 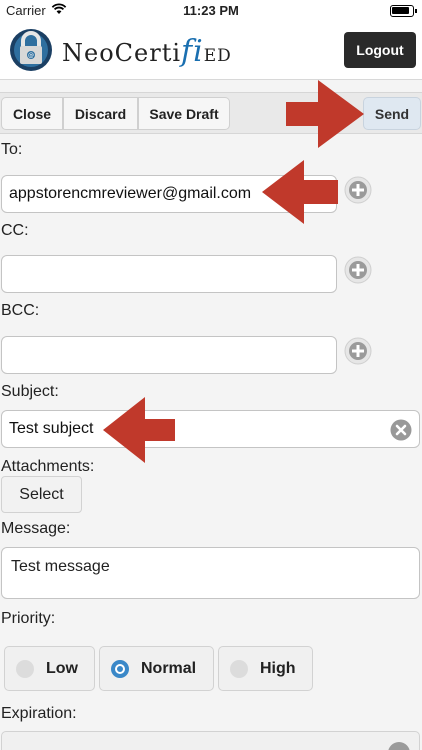 I want to click on expiration-label: Expiration:, so click(x=39, y=713).